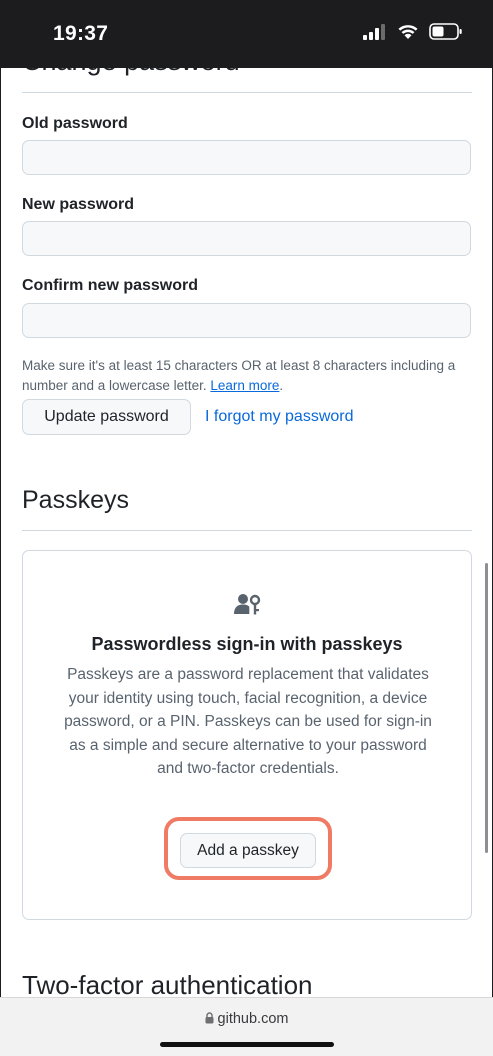 The width and height of the screenshot is (493, 1056). Describe the element at coordinates (375, 34) in the screenshot. I see `cellular-signal-icon` at that location.